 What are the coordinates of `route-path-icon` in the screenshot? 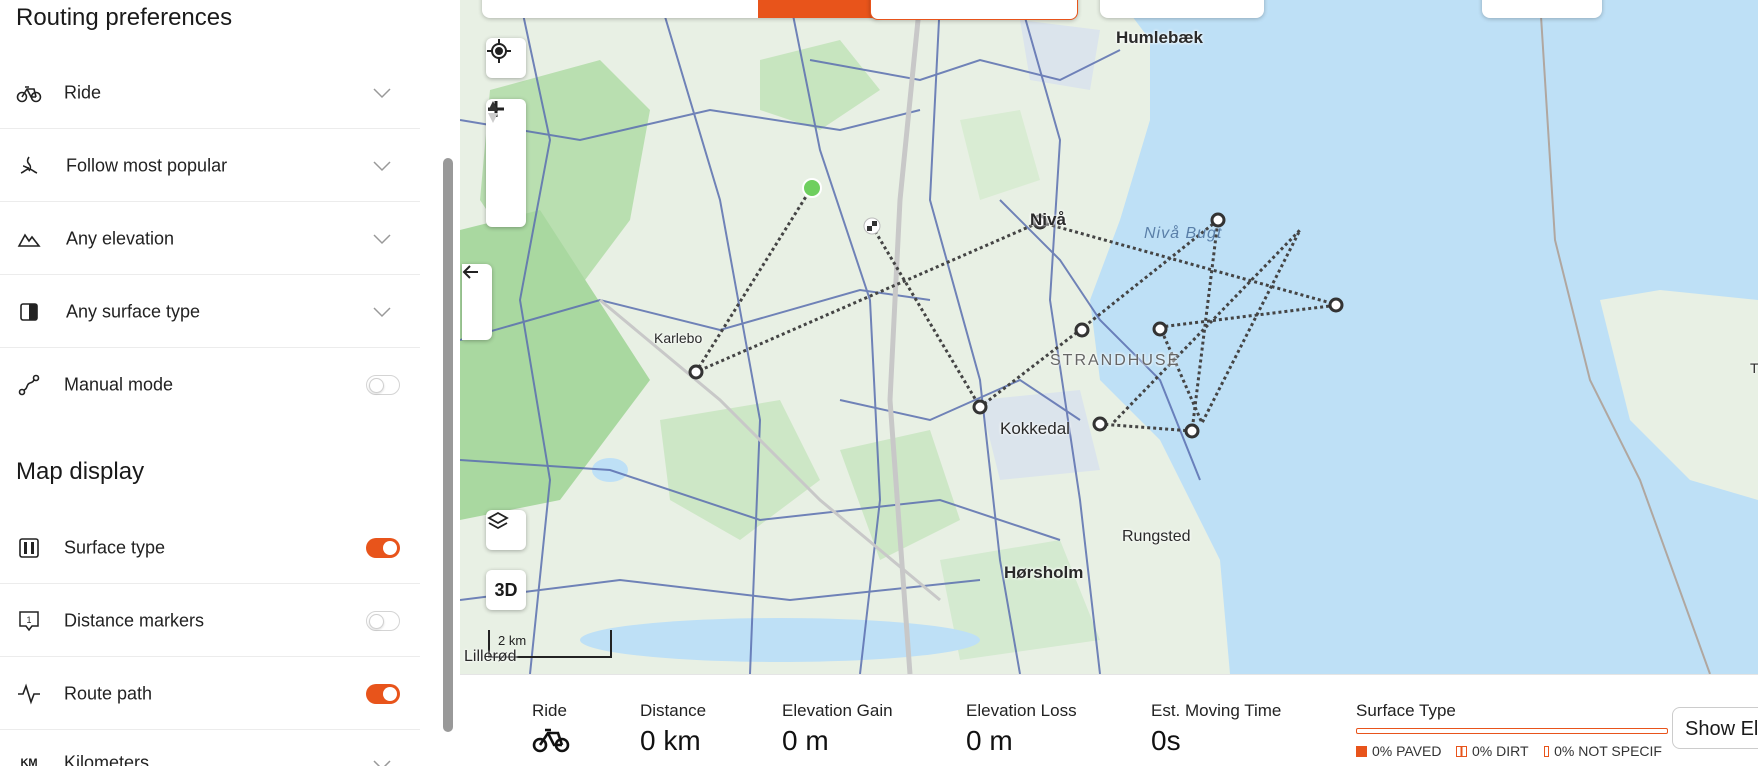 It's located at (29, 694).